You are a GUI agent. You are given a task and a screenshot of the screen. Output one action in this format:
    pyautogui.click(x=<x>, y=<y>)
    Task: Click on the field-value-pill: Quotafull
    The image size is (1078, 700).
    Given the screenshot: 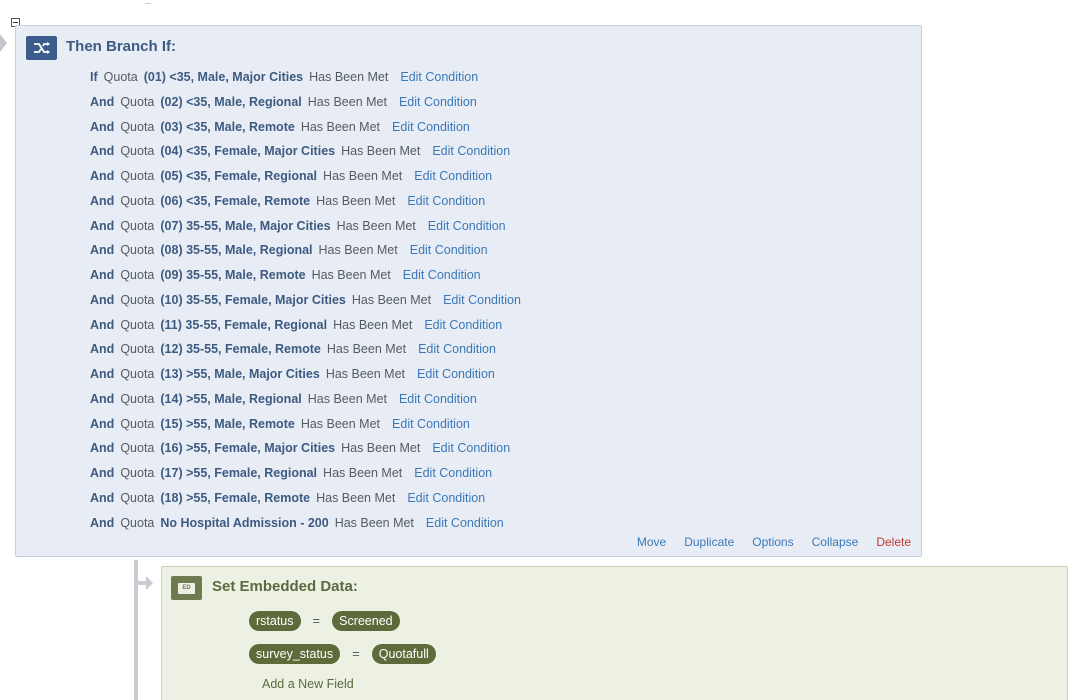 What is the action you would take?
    pyautogui.click(x=403, y=653)
    